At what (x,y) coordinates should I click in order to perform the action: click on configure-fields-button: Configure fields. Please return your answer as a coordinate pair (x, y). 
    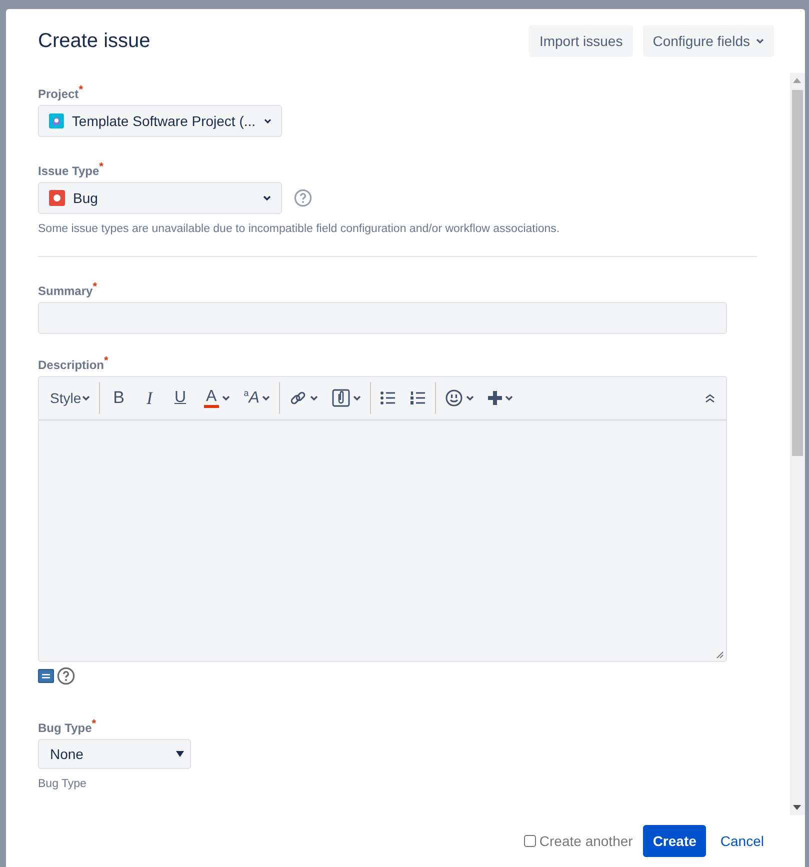
    Looking at the image, I should click on (708, 41).